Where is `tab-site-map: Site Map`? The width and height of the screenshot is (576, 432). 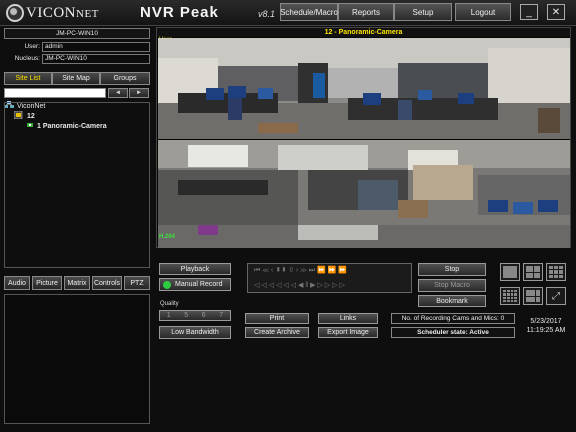 tab-site-map: Site Map is located at coordinates (76, 78).